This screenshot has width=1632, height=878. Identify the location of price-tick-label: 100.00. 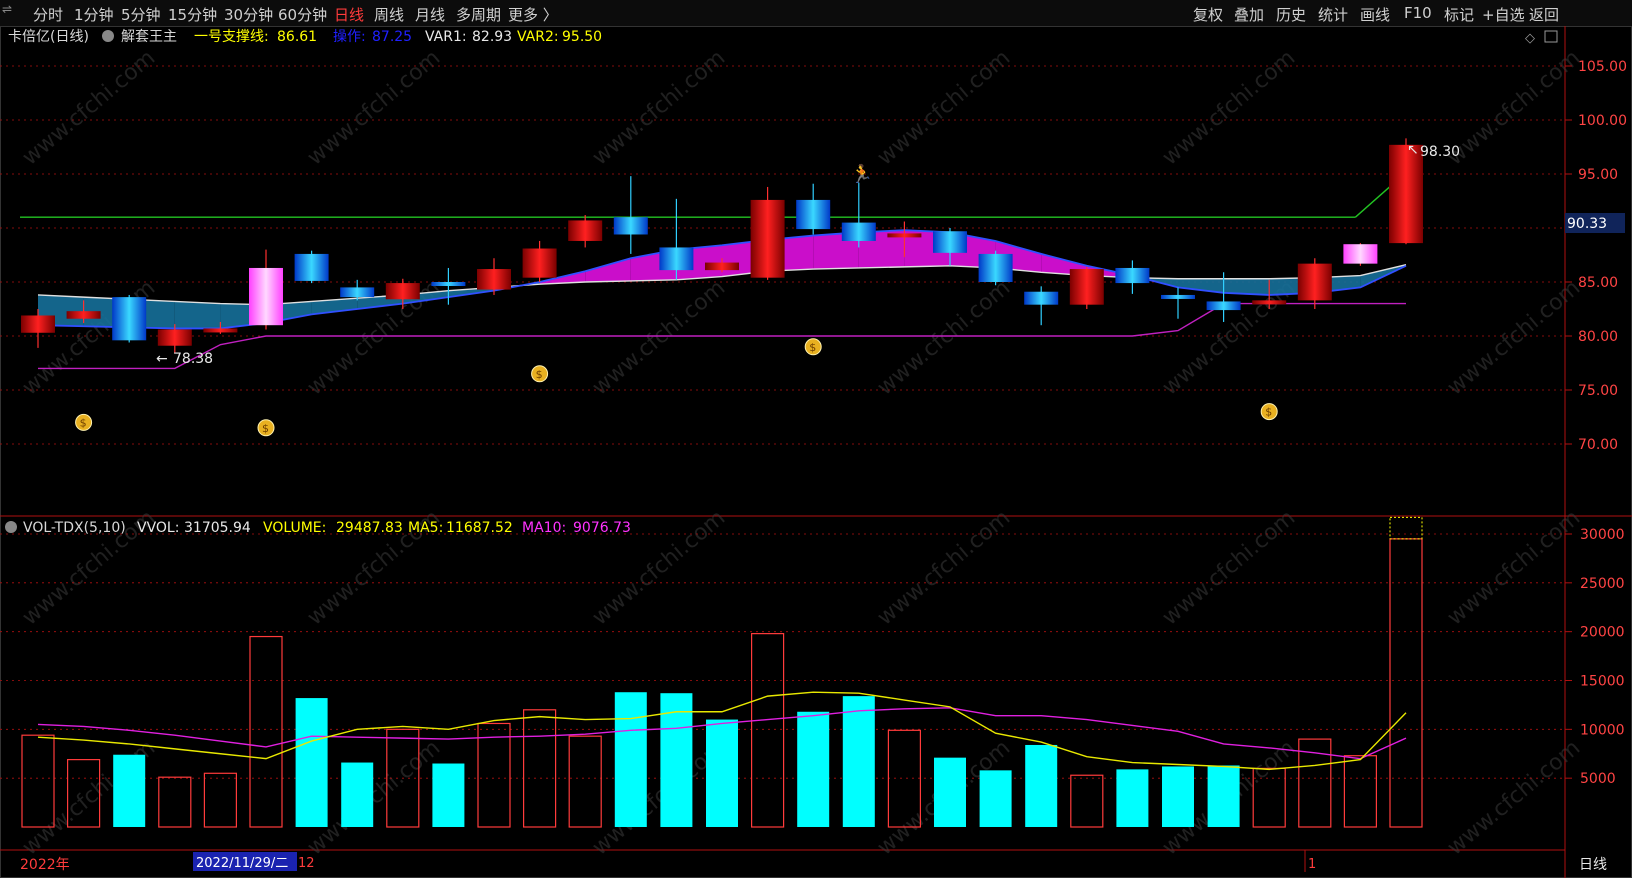
(1602, 121).